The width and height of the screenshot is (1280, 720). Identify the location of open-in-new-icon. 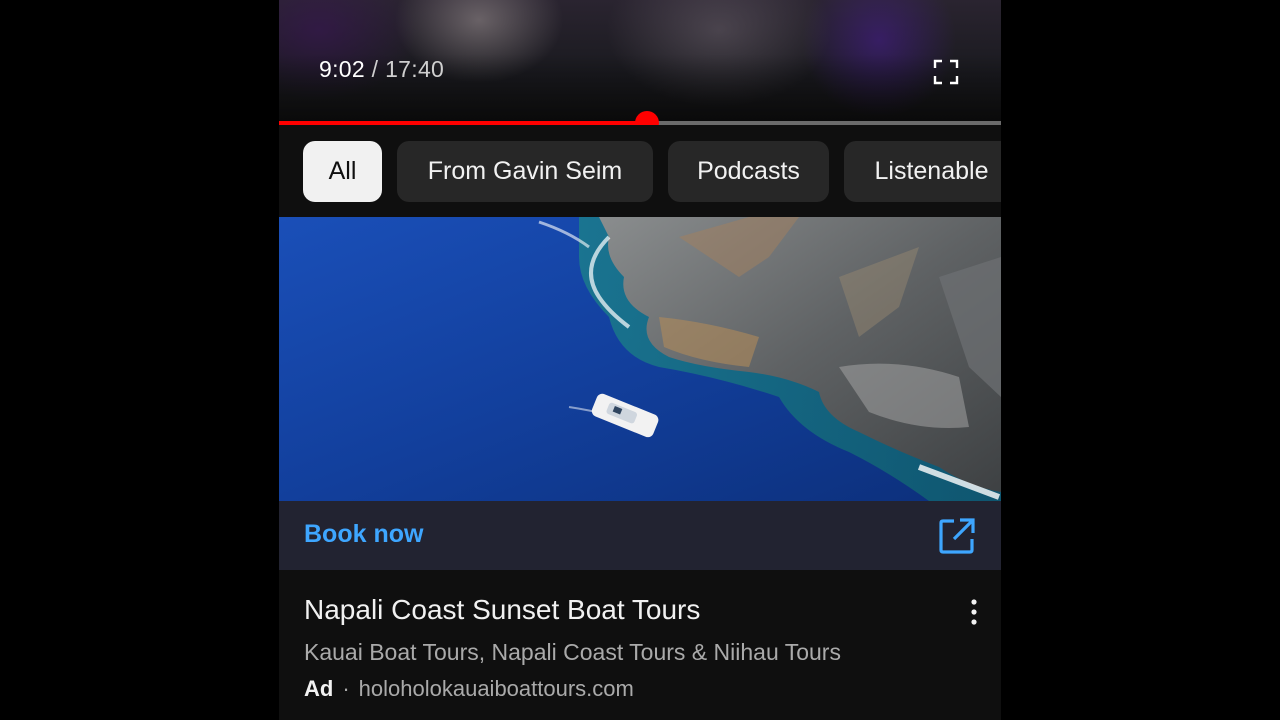
(957, 536).